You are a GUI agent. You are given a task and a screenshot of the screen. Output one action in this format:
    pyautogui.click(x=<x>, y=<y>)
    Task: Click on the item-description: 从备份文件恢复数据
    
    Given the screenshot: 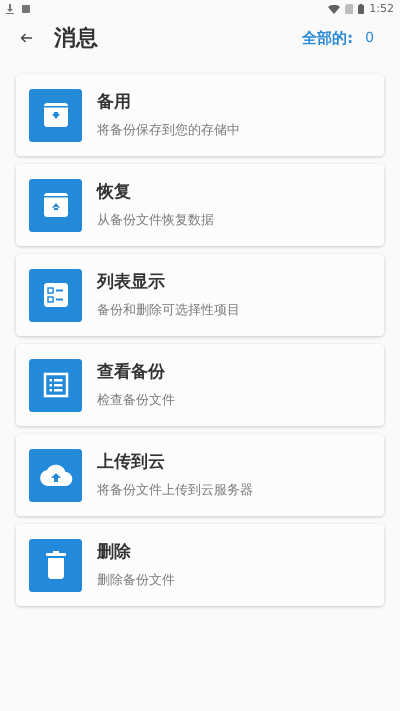 What is the action you would take?
    pyautogui.click(x=155, y=221)
    